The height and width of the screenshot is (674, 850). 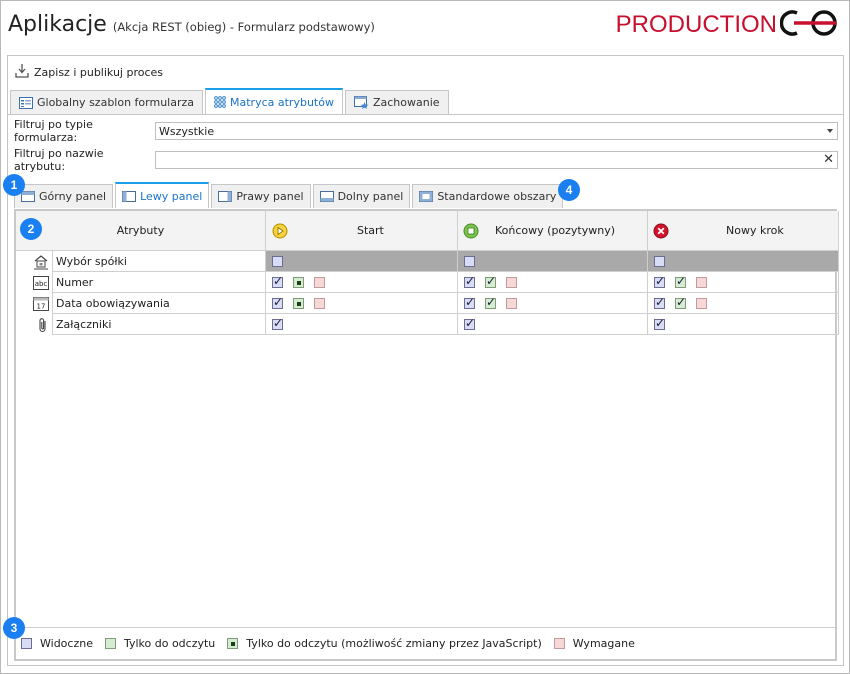 I want to click on cell-new-step: ✓ ✓, so click(x=743, y=282).